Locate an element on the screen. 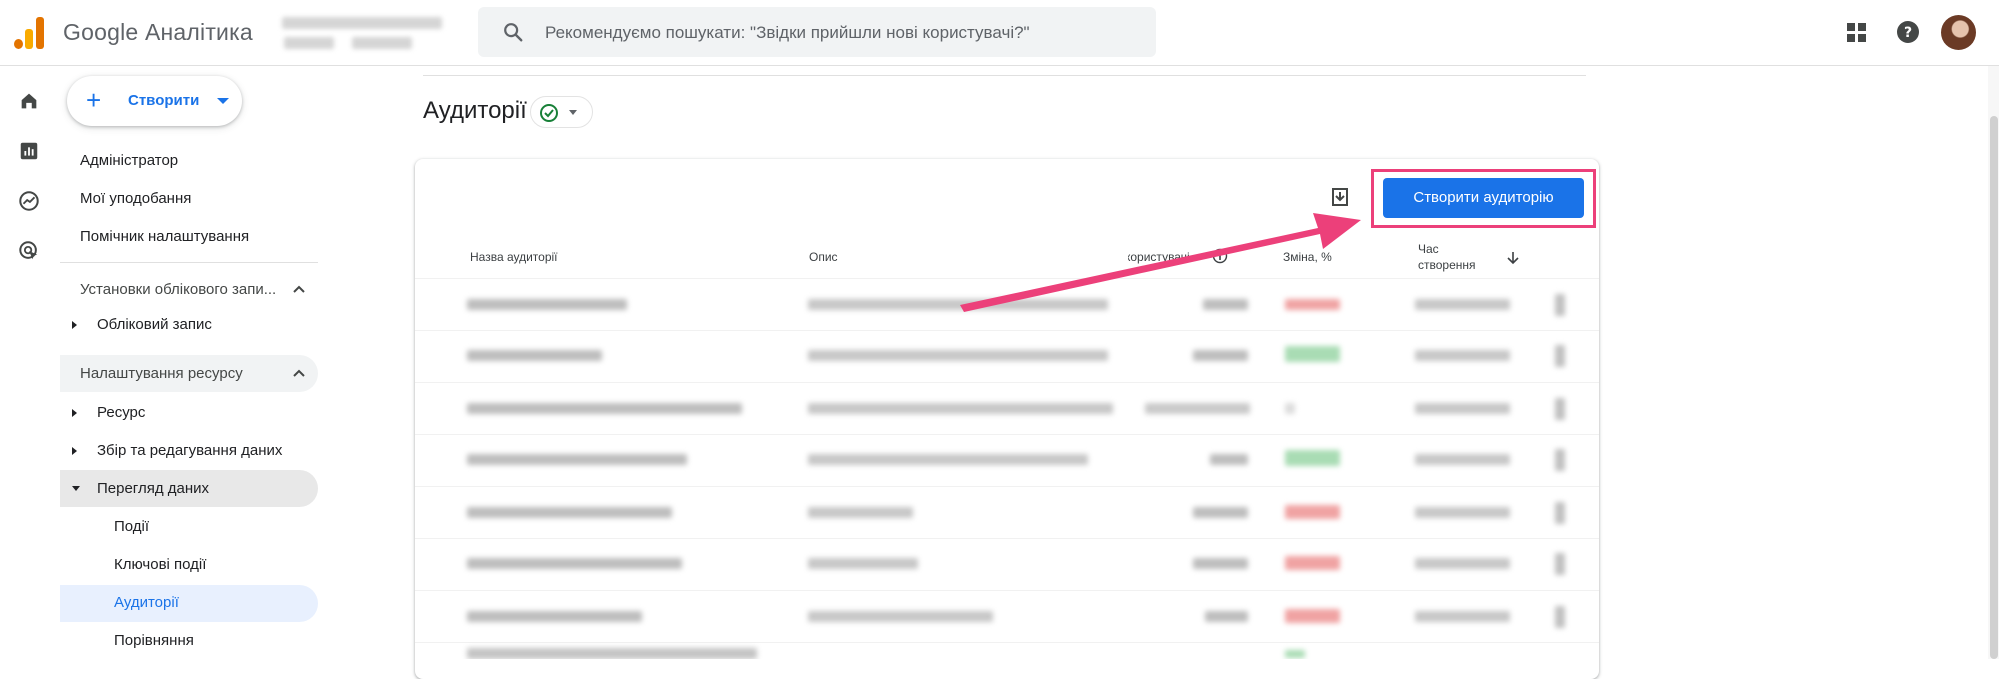 Image resolution: width=1999 pixels, height=679 pixels. nav-admin: Адміністратор is located at coordinates (129, 160).